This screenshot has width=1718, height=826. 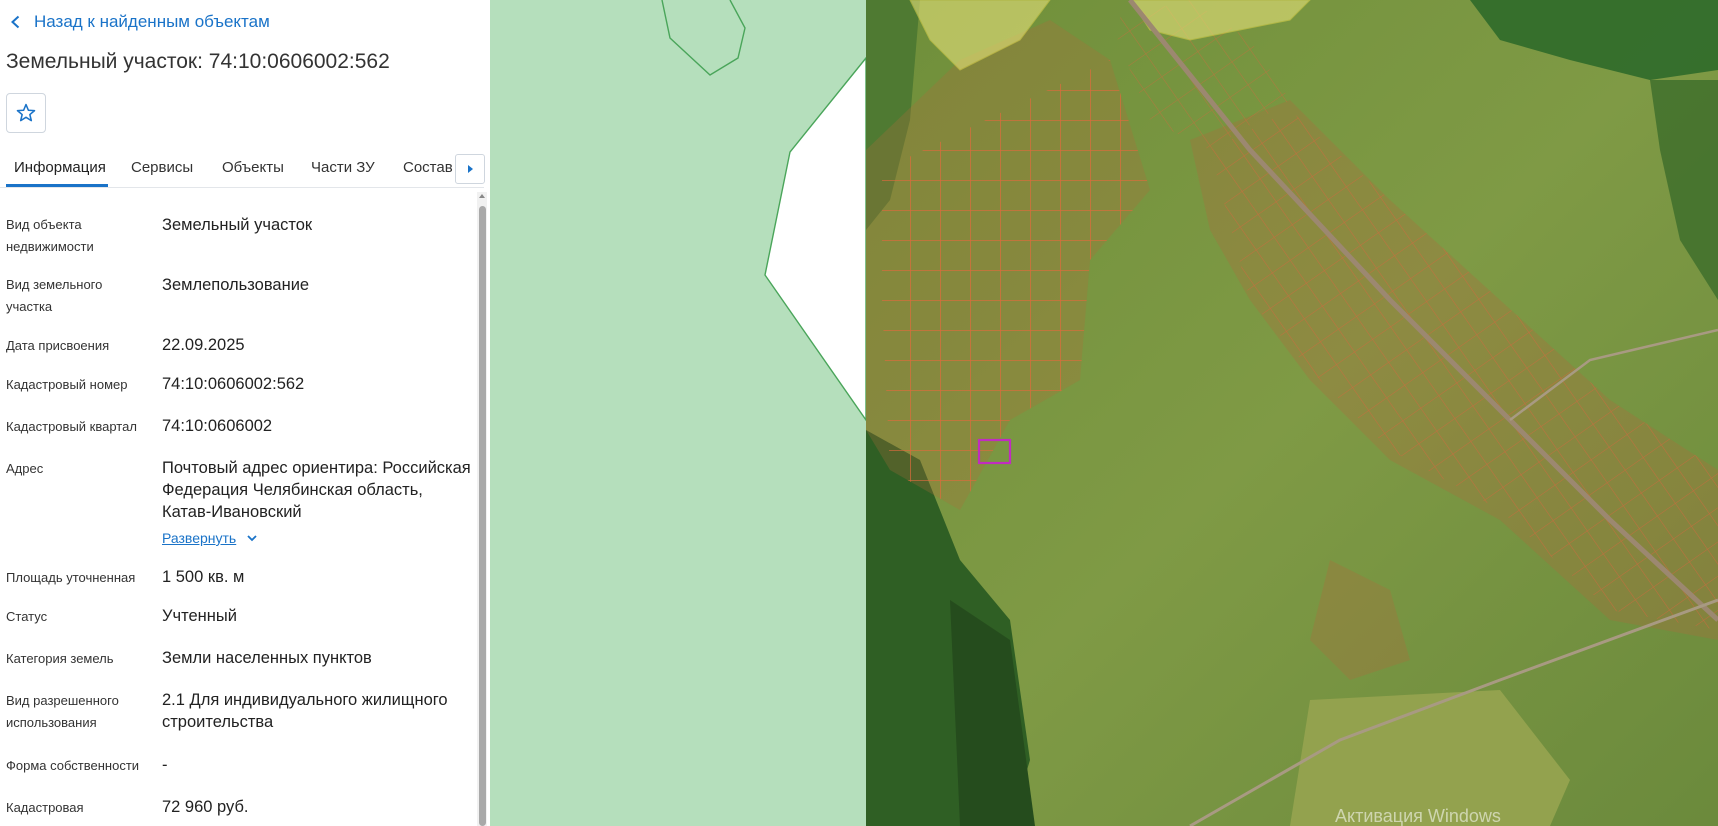 I want to click on property-label: Статус, so click(x=27, y=616).